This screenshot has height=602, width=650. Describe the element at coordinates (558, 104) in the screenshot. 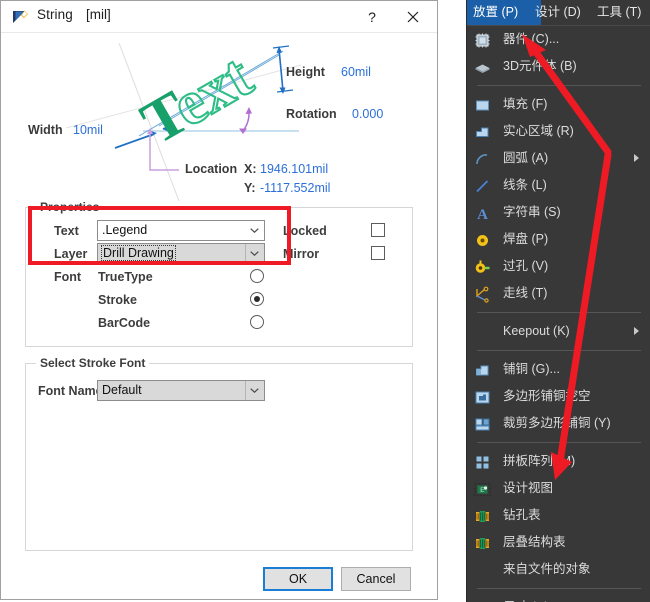

I see `menu-item-2: 填充 (F)` at that location.